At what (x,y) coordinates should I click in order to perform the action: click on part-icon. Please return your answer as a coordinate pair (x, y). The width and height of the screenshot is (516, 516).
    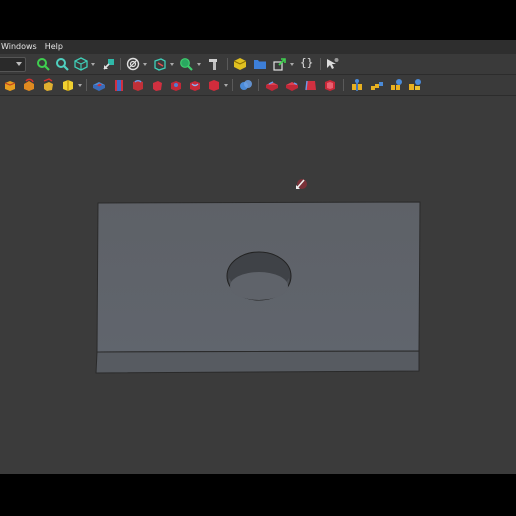
    Looking at the image, I should click on (240, 64).